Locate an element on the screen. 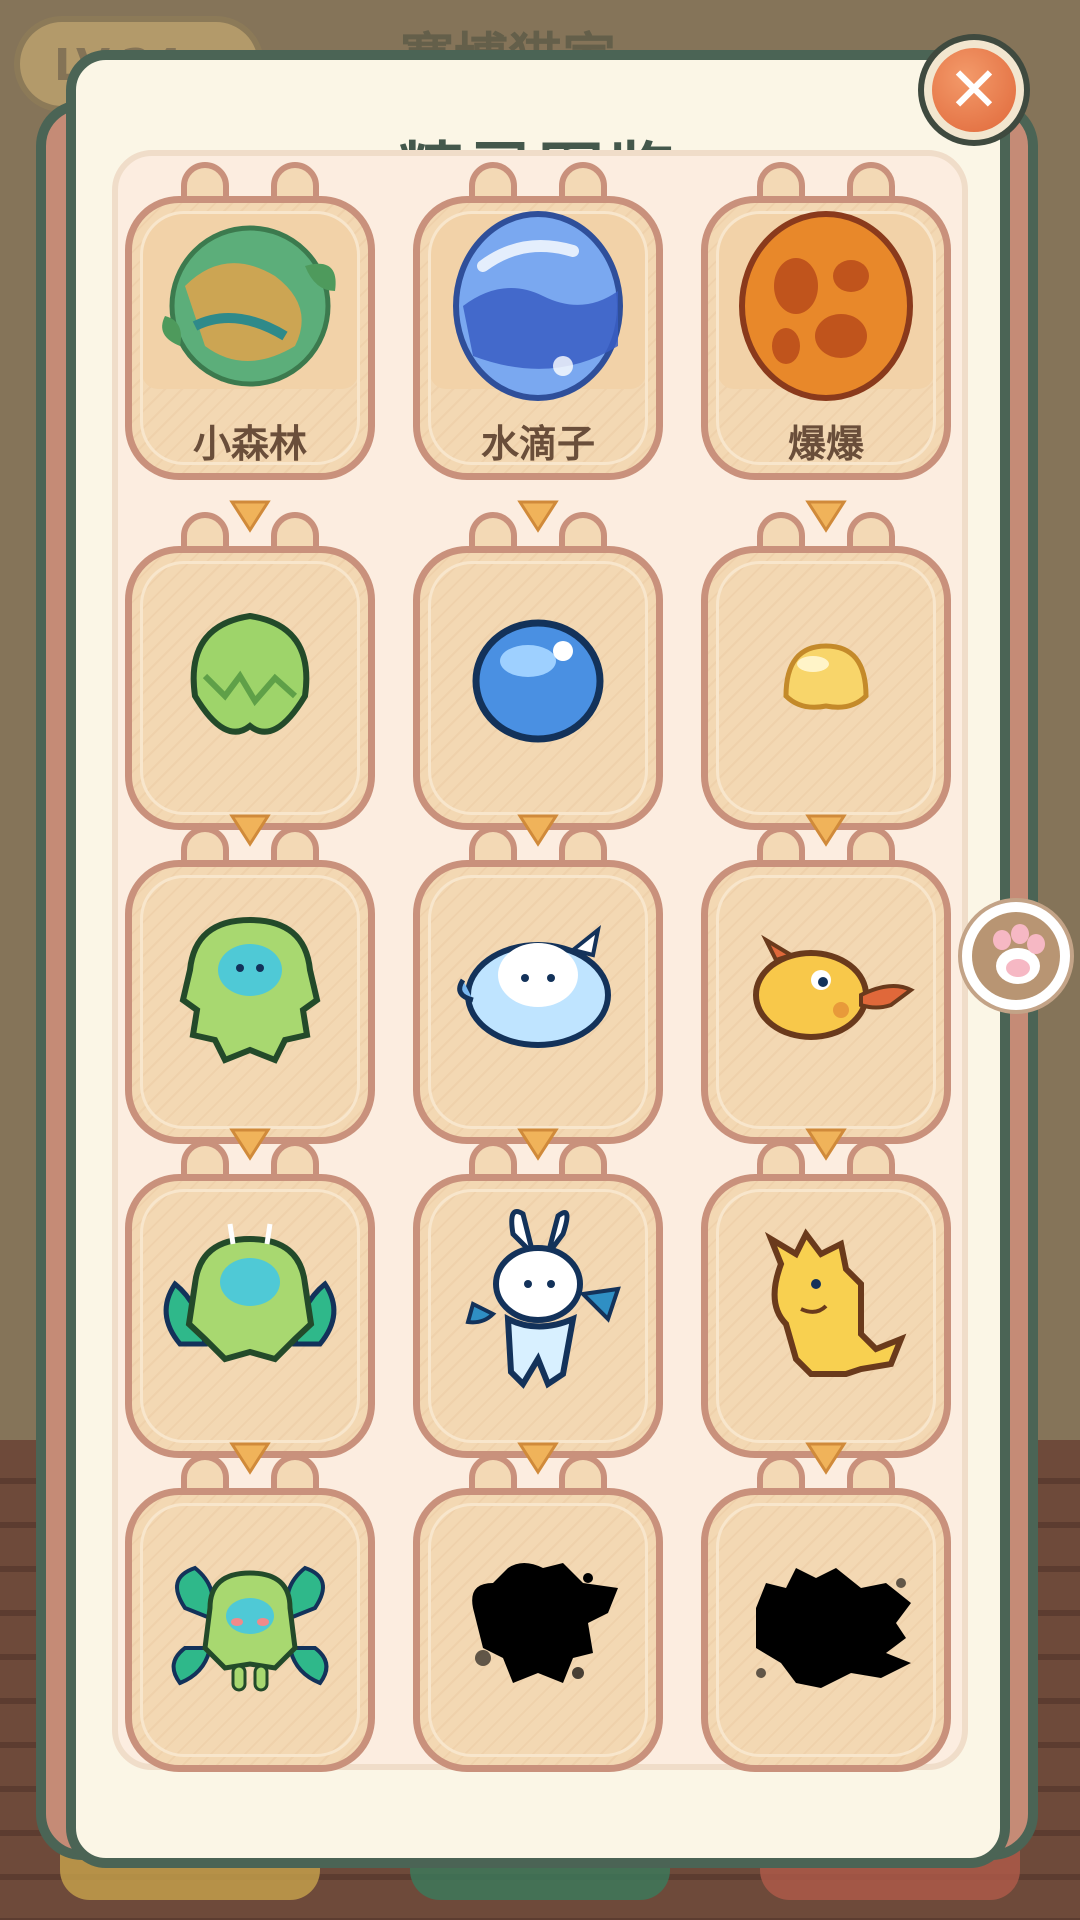  egg-name: 小森林 is located at coordinates (249, 444).